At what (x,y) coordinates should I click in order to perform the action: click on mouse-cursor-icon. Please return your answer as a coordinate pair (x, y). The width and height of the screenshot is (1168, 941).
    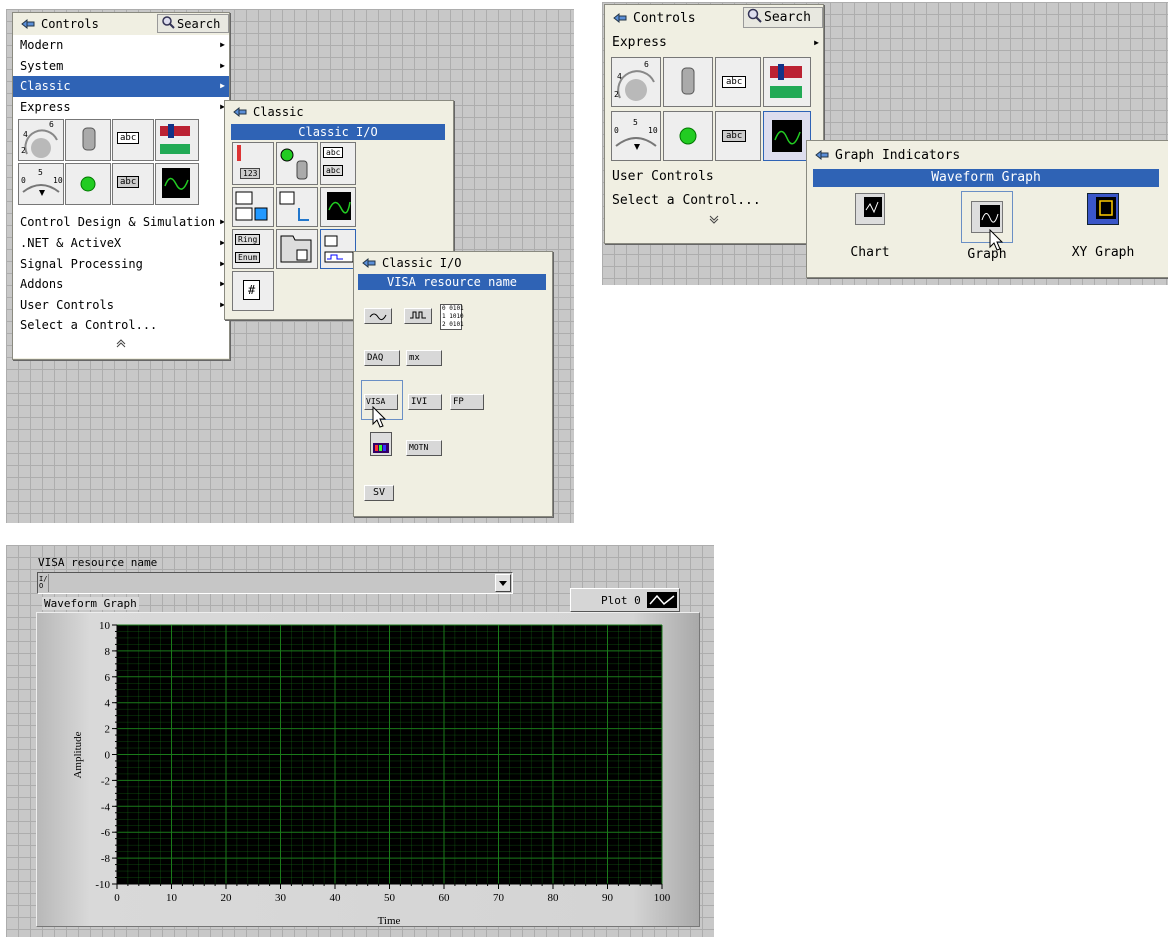
    Looking at the image, I should click on (997, 242).